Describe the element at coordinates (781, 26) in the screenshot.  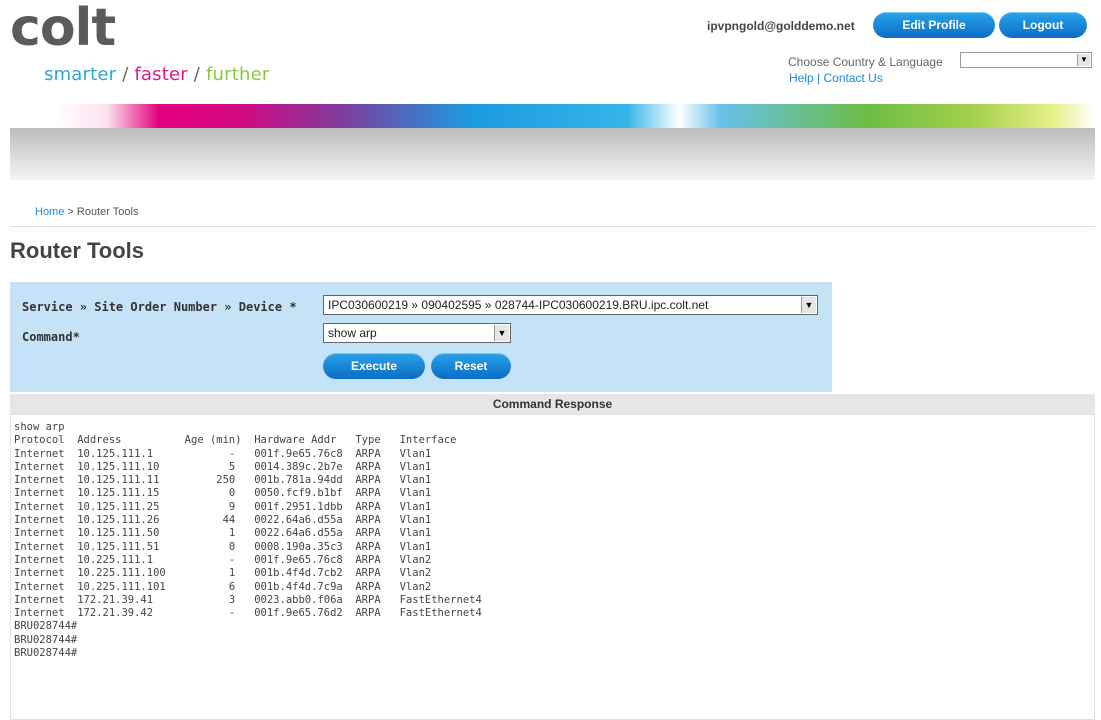
I see `user-email: ipvpngold@golddemo.net` at that location.